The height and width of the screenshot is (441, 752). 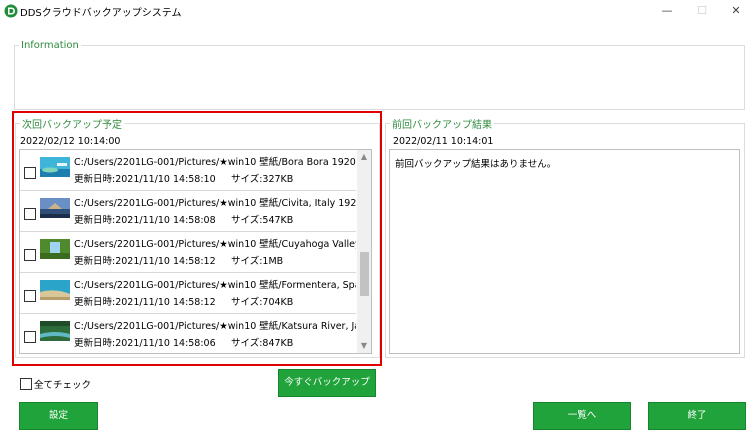 I want to click on file-meta: 更新日時:2021/11/10 14:58:12 サイズ:704KB, so click(x=183, y=301).